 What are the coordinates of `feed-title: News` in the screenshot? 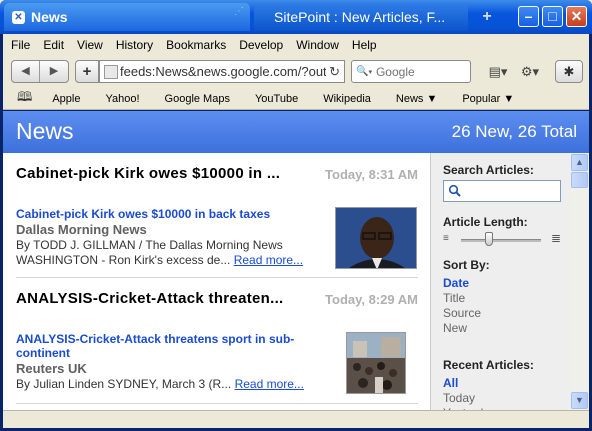 It's located at (45, 131).